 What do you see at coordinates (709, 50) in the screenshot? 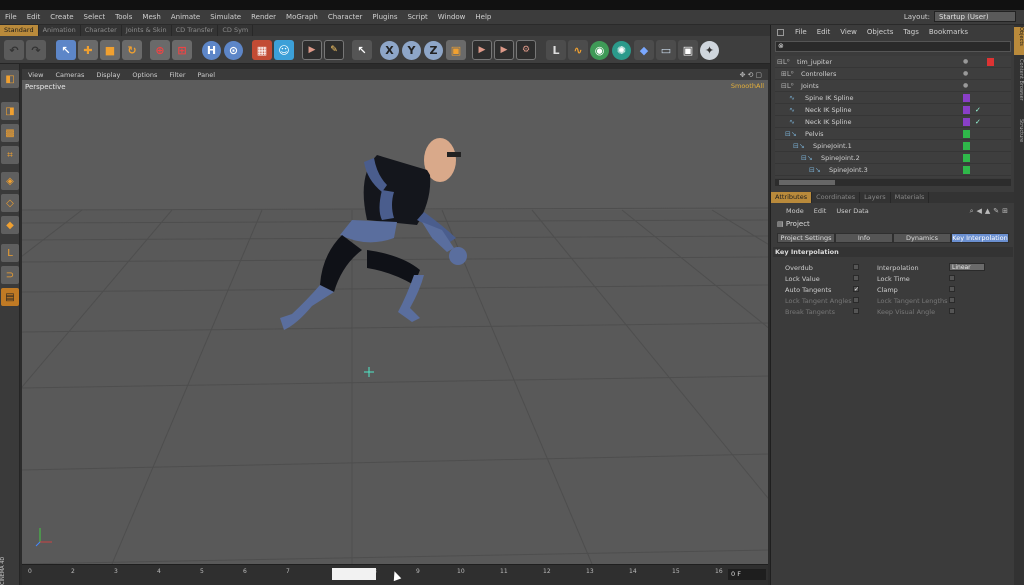
I see `light-icon: ✦` at bounding box center [709, 50].